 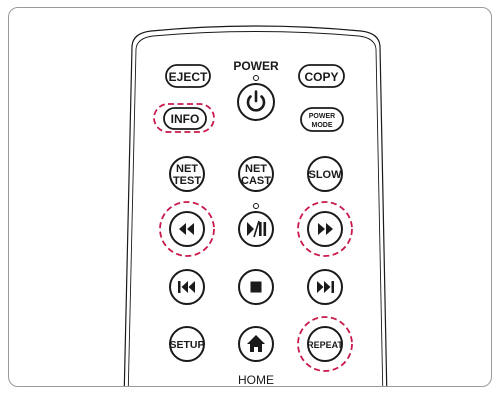 I want to click on stop-button, so click(x=256, y=287).